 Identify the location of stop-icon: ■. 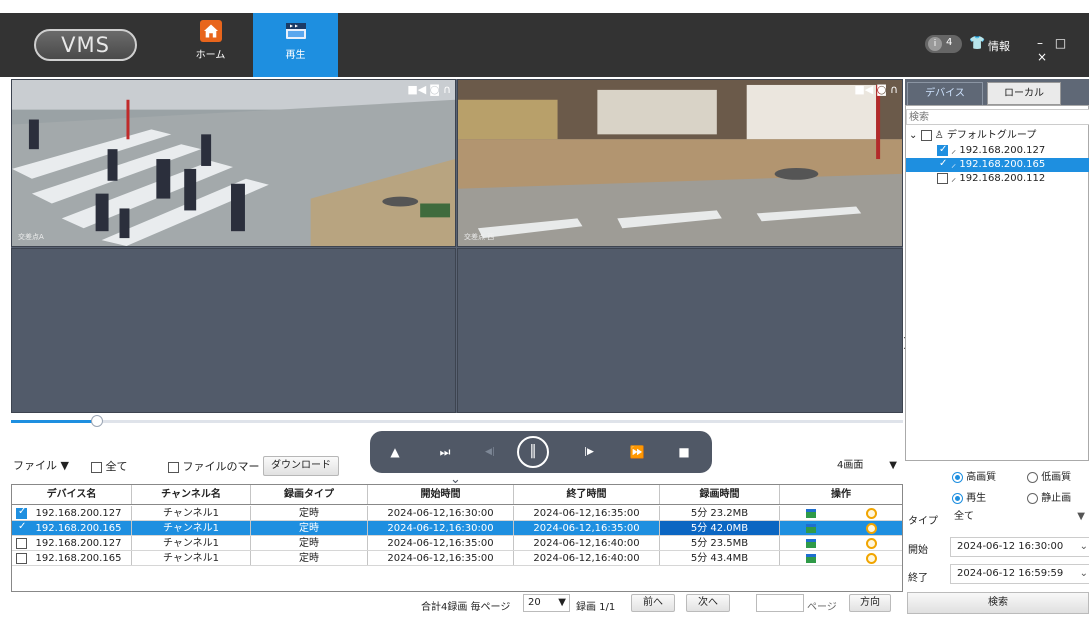
(684, 452).